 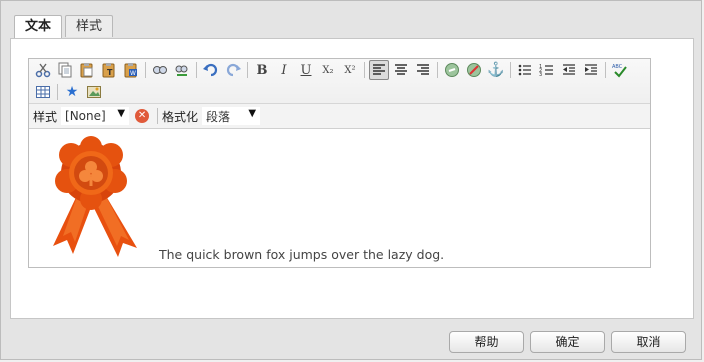 I want to click on superscript-icon: X², so click(x=350, y=70).